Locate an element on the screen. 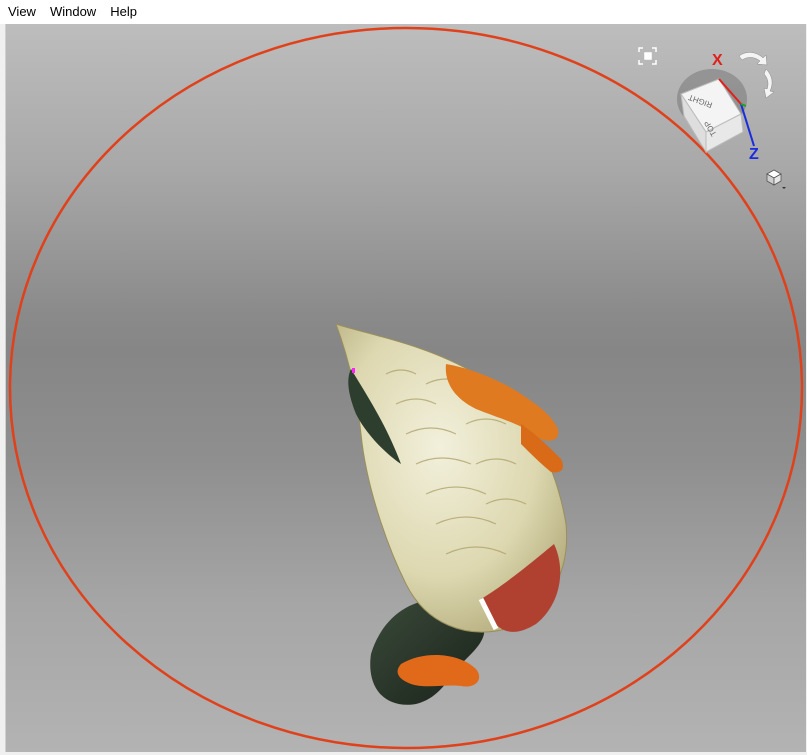  duck-bill is located at coordinates (438, 670).